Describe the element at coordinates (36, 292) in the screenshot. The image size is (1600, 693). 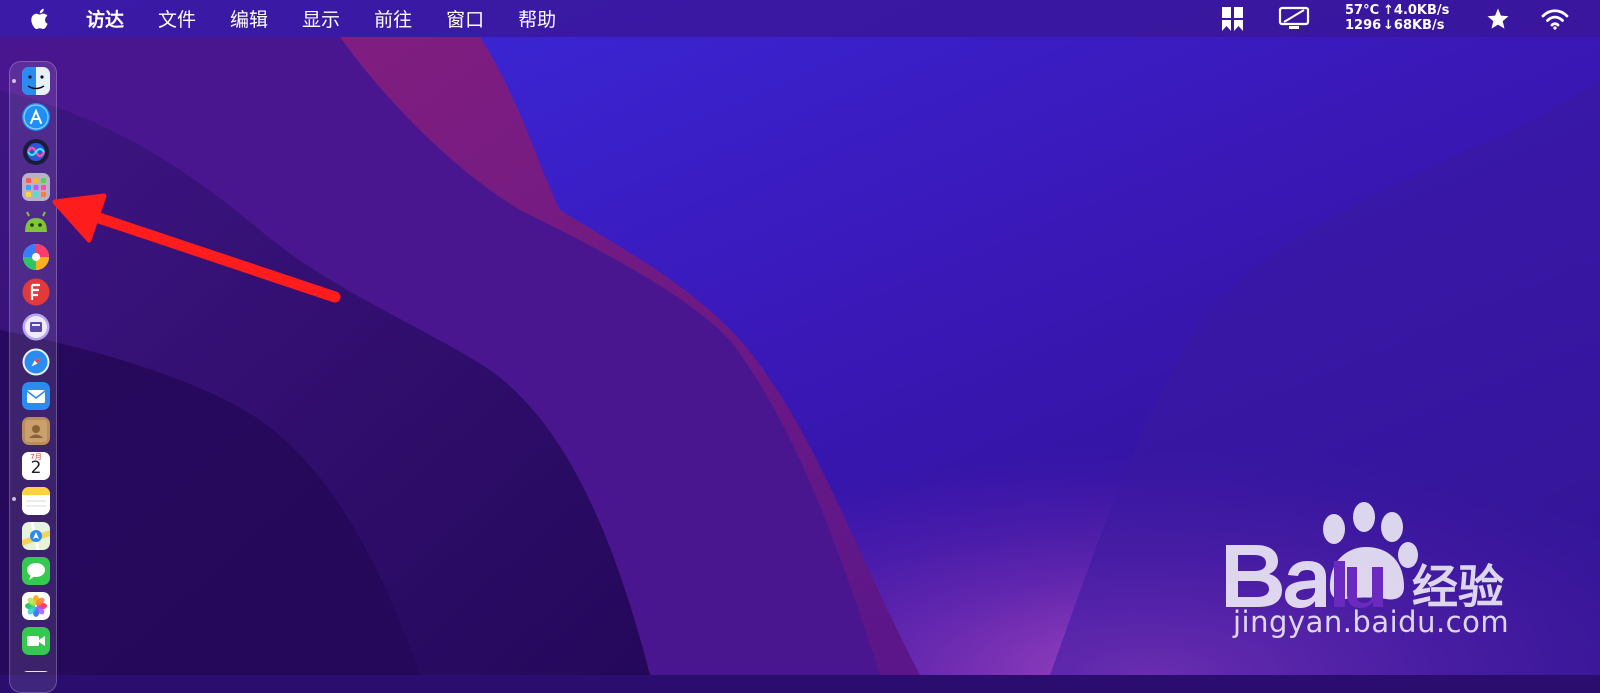
I see `red-app-icon` at that location.